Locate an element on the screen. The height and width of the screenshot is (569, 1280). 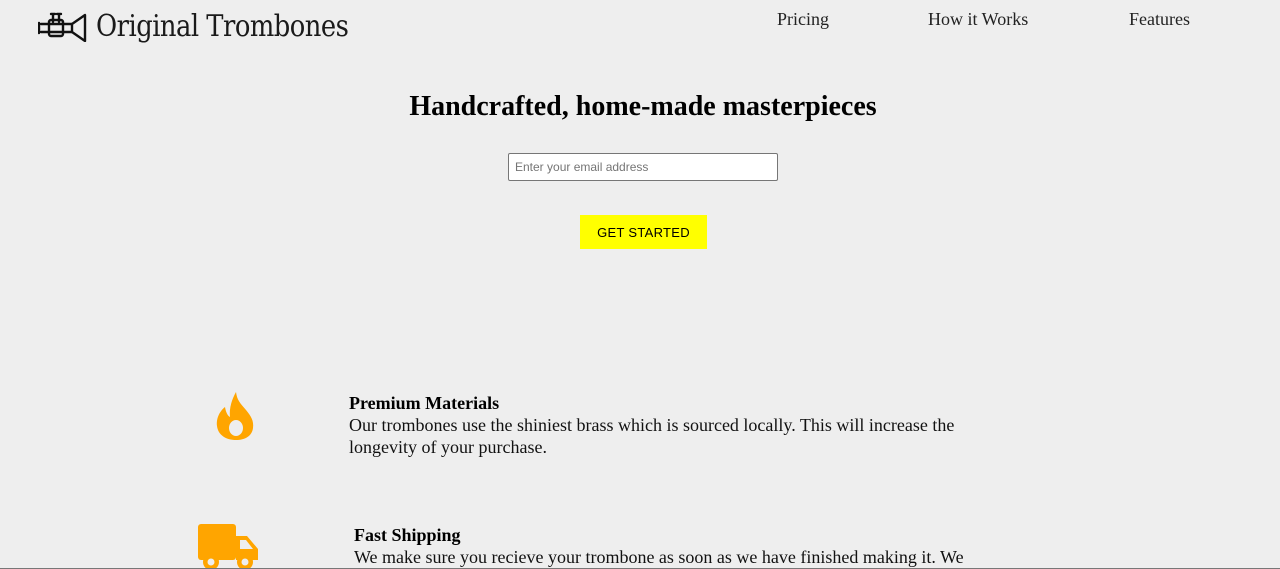
nav-link-features: Features is located at coordinates (1159, 19).